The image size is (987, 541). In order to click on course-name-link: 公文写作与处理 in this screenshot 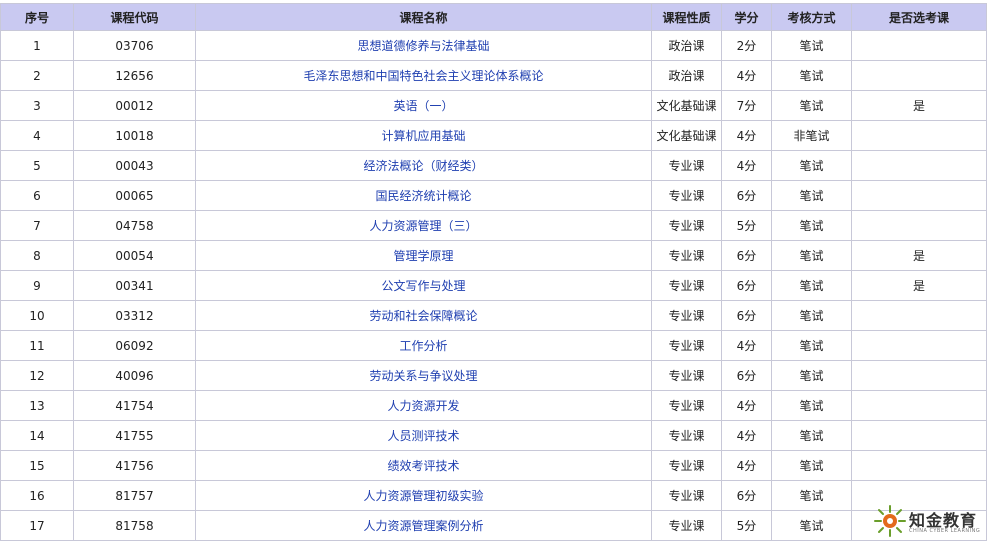, I will do `click(423, 286)`.